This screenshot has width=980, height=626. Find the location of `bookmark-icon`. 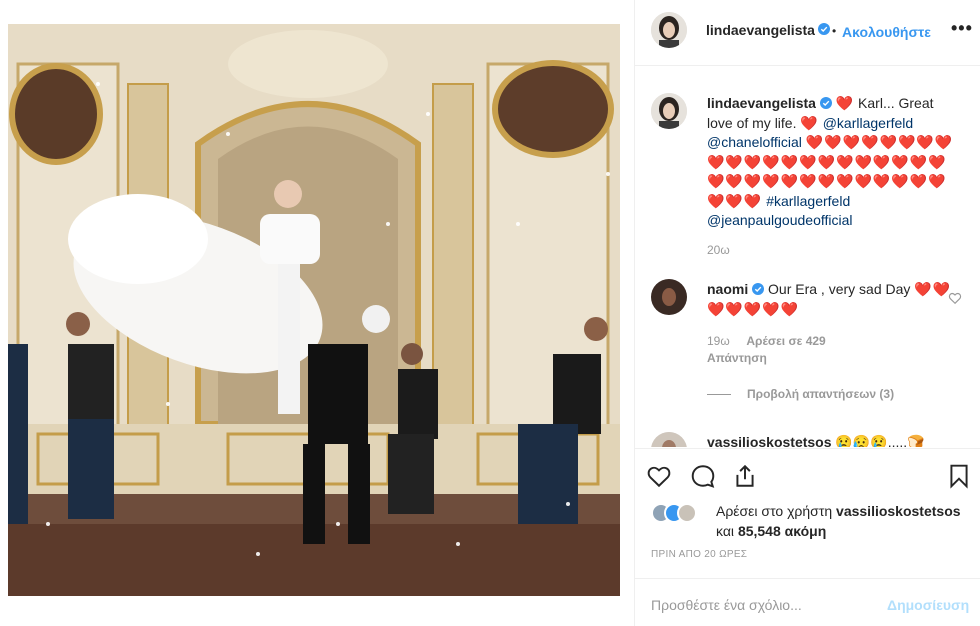

bookmark-icon is located at coordinates (959, 476).